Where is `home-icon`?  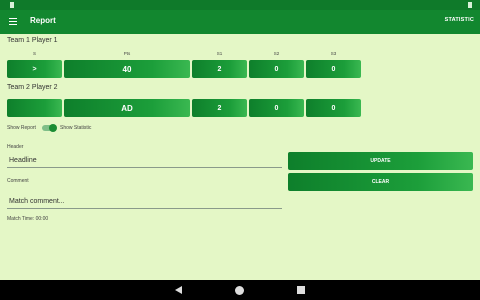
home-icon is located at coordinates (239, 290).